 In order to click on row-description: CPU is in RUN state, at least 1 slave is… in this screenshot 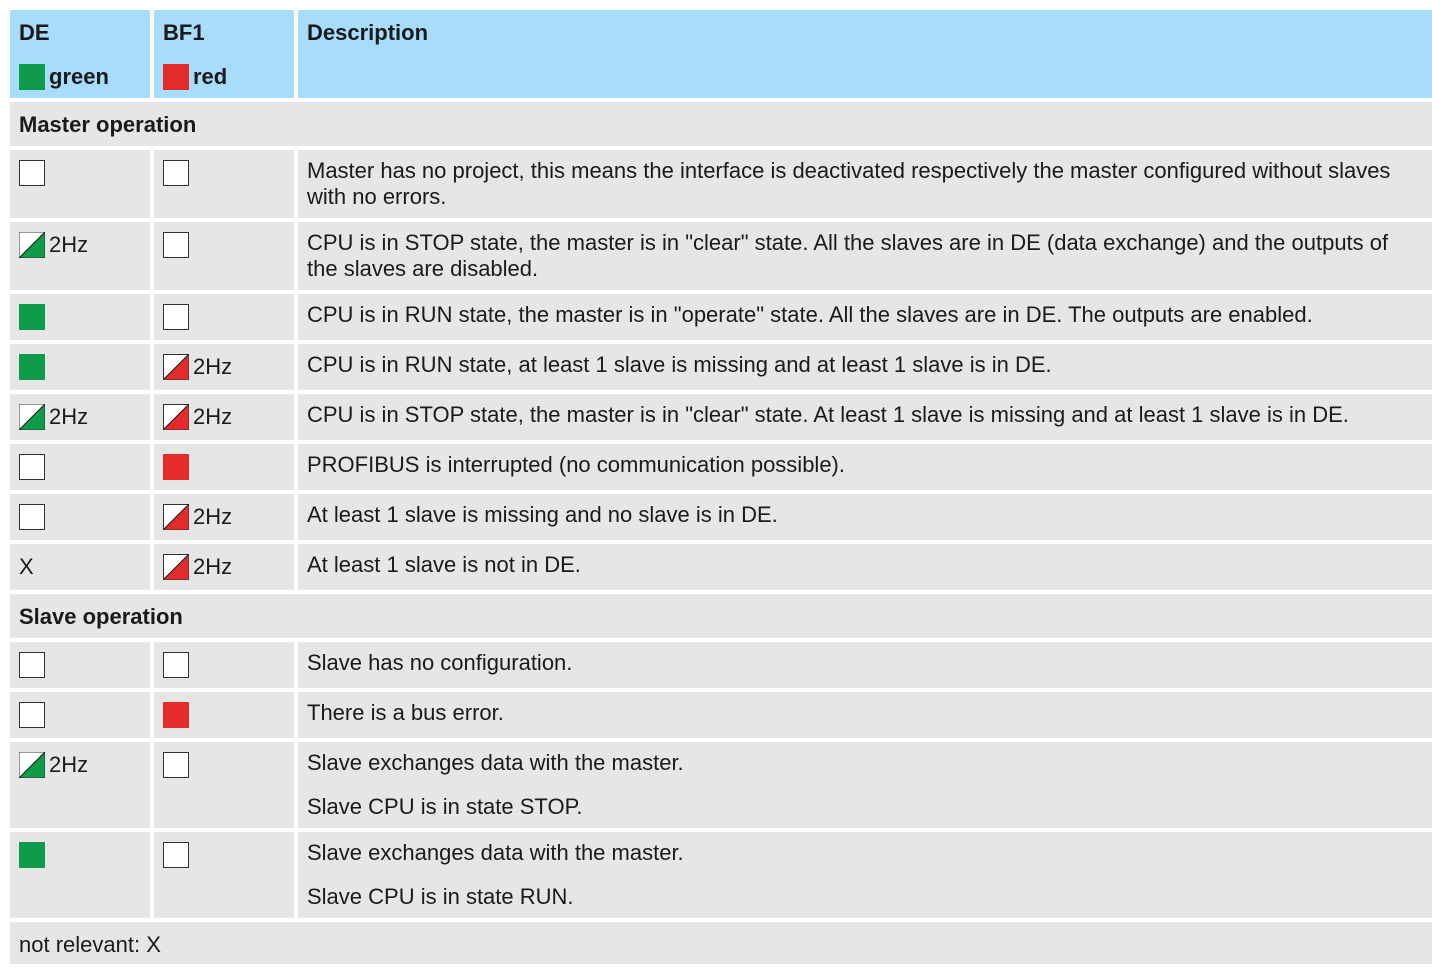, I will do `click(679, 364)`.